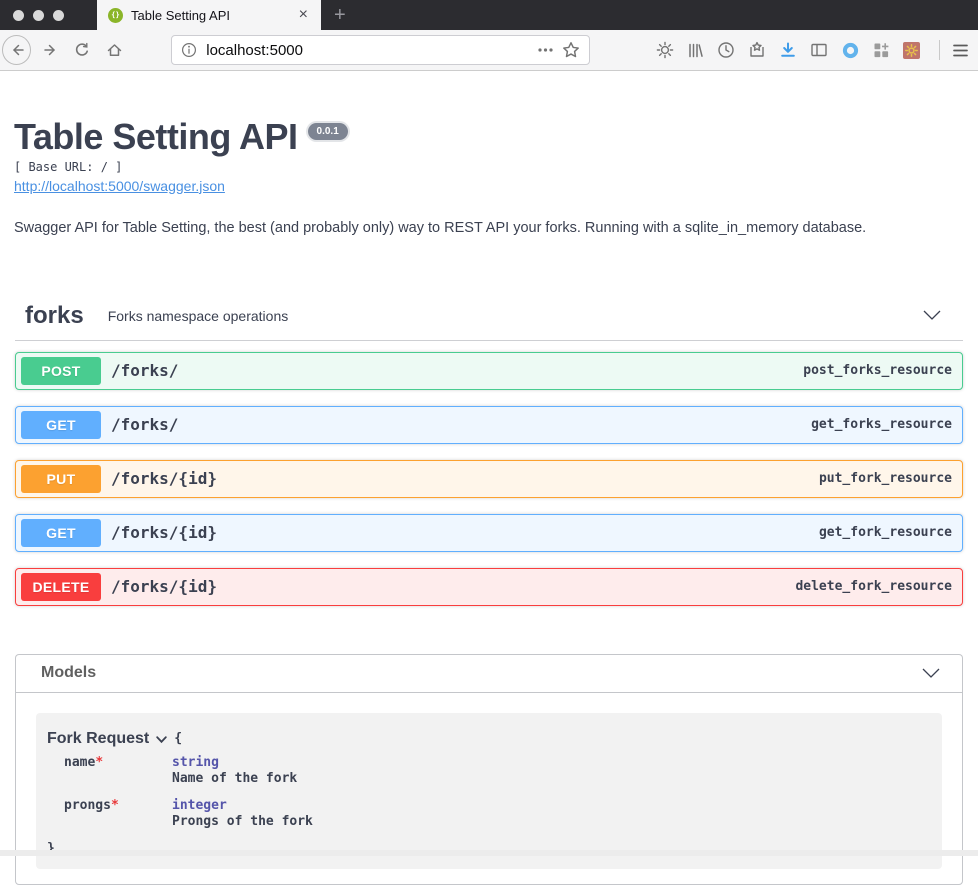 This screenshot has width=978, height=885. Describe the element at coordinates (489, 316) in the screenshot. I see `forks-section-header: forks Forks namespace operations` at that location.